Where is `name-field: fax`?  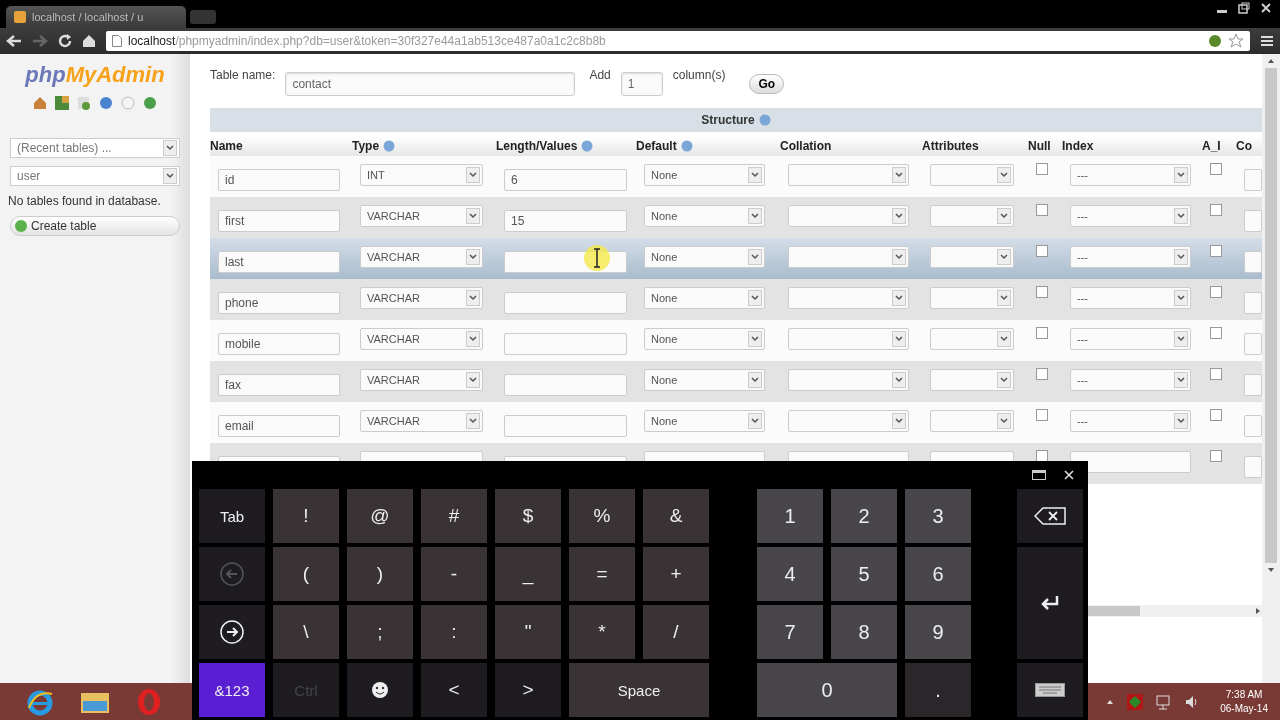
name-field: fax is located at coordinates (279, 384).